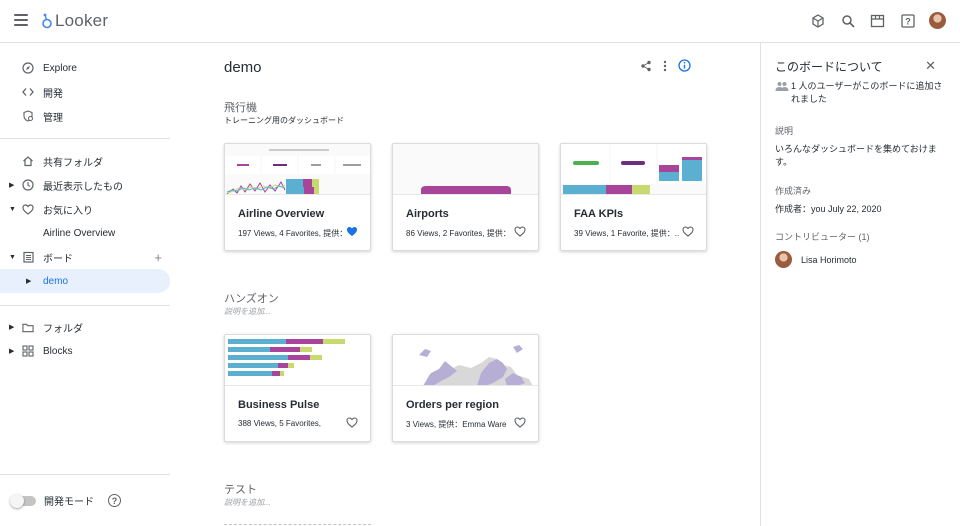 This screenshot has width=960, height=526. I want to click on people-icon, so click(782, 86).